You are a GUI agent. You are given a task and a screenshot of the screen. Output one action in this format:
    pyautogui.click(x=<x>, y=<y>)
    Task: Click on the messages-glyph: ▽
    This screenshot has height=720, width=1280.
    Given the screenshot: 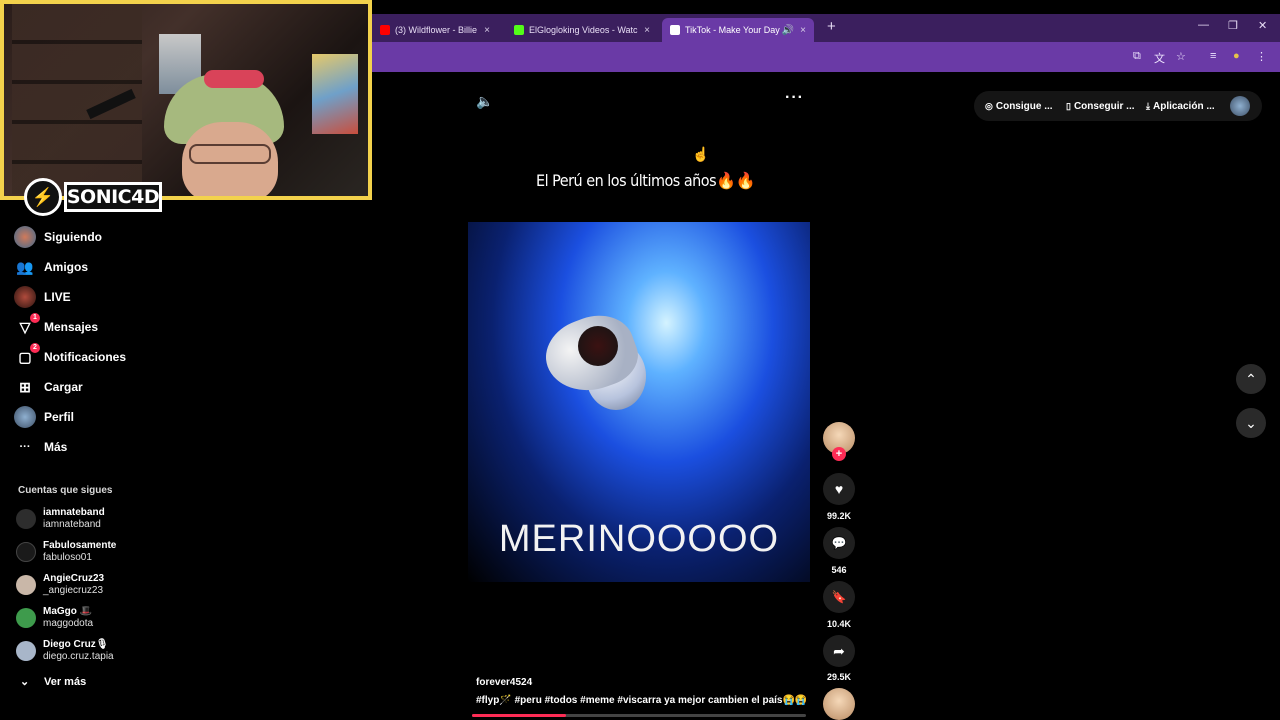 What is the action you would take?
    pyautogui.click(x=25, y=326)
    